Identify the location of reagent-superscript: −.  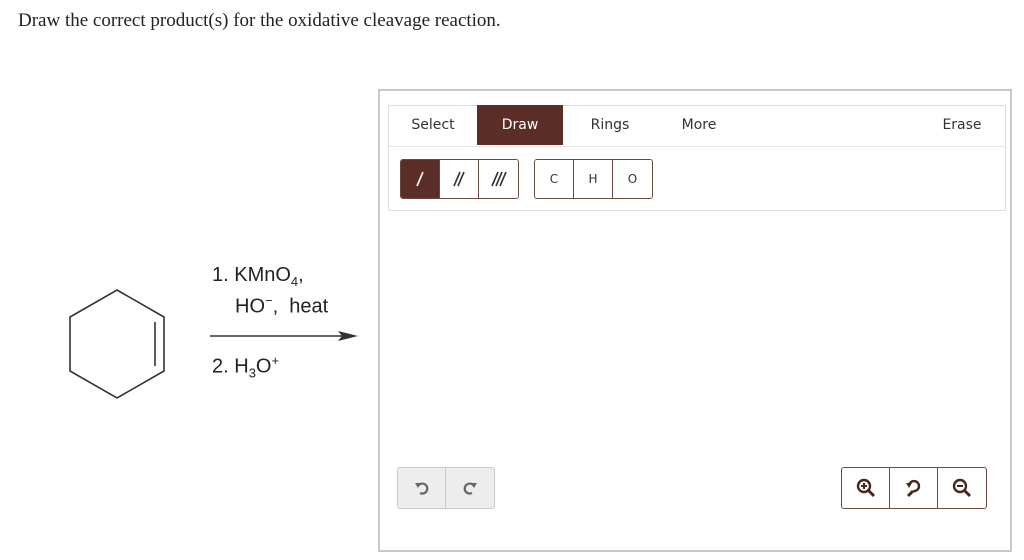
(269, 300).